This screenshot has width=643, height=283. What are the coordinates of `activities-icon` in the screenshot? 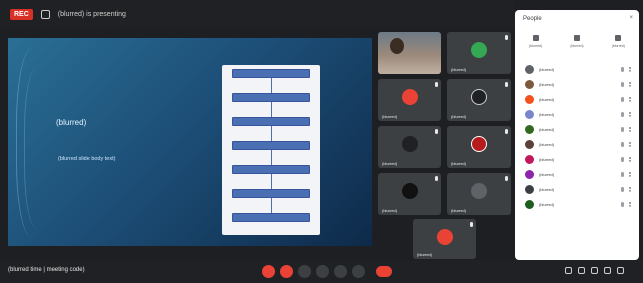 It's located at (607, 270).